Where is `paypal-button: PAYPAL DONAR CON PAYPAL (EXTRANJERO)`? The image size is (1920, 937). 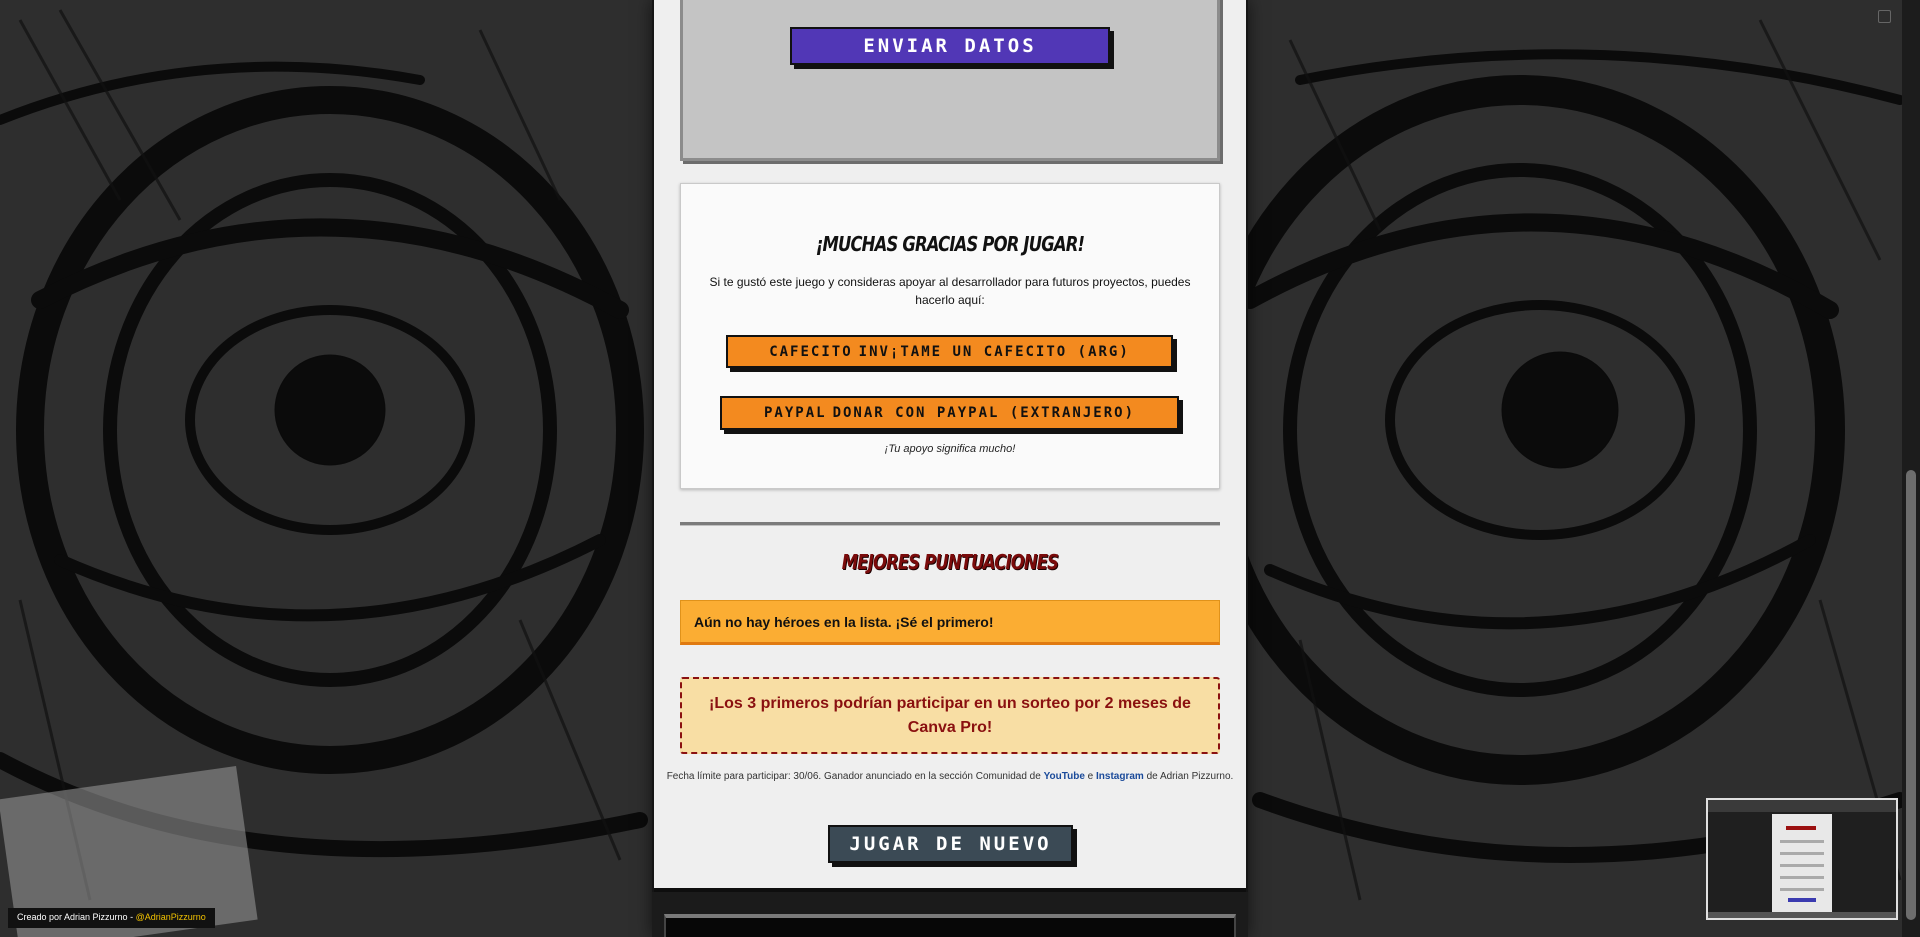
paypal-button: PAYPAL DONAR CON PAYPAL (EXTRANJERO) is located at coordinates (949, 413).